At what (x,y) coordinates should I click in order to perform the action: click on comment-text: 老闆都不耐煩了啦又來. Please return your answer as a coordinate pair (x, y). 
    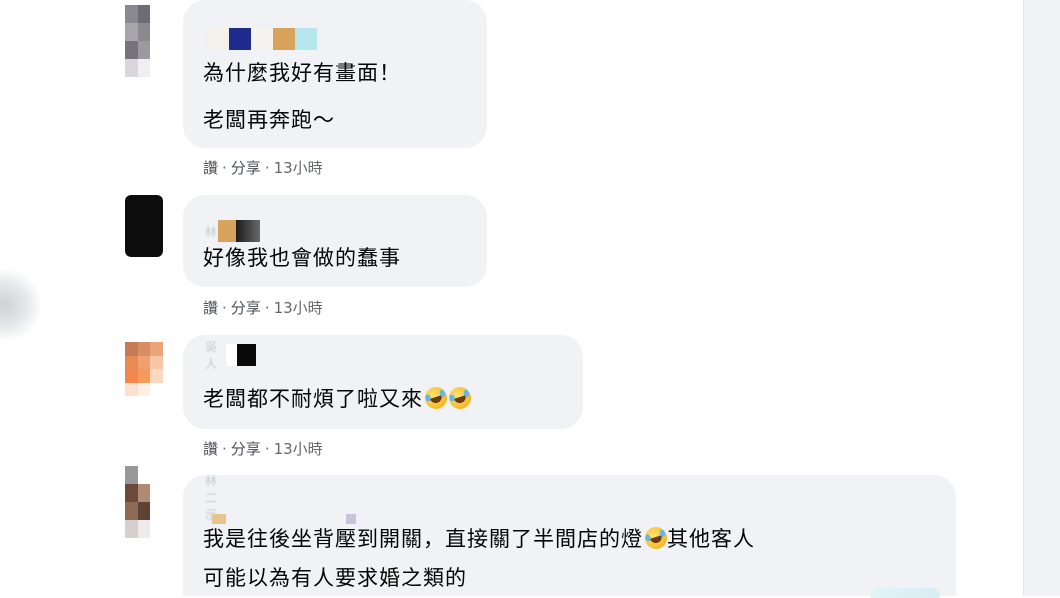
    Looking at the image, I should click on (338, 398).